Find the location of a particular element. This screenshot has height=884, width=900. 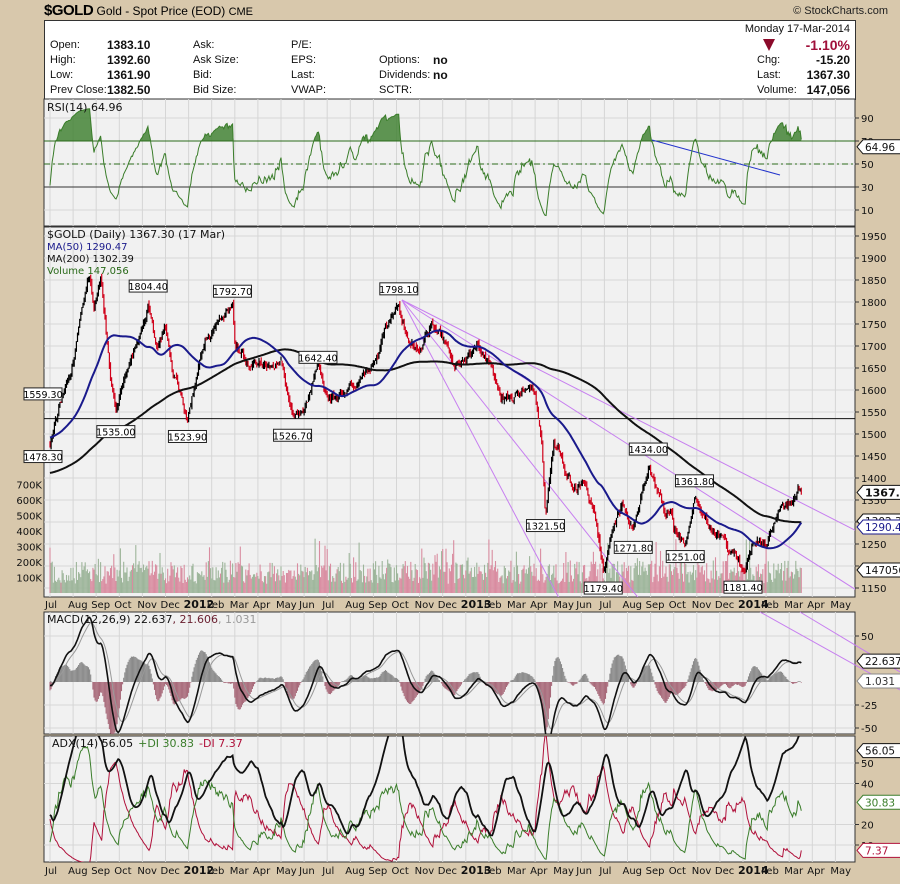

minus-di-tag: 7.37 is located at coordinates (878, 850).